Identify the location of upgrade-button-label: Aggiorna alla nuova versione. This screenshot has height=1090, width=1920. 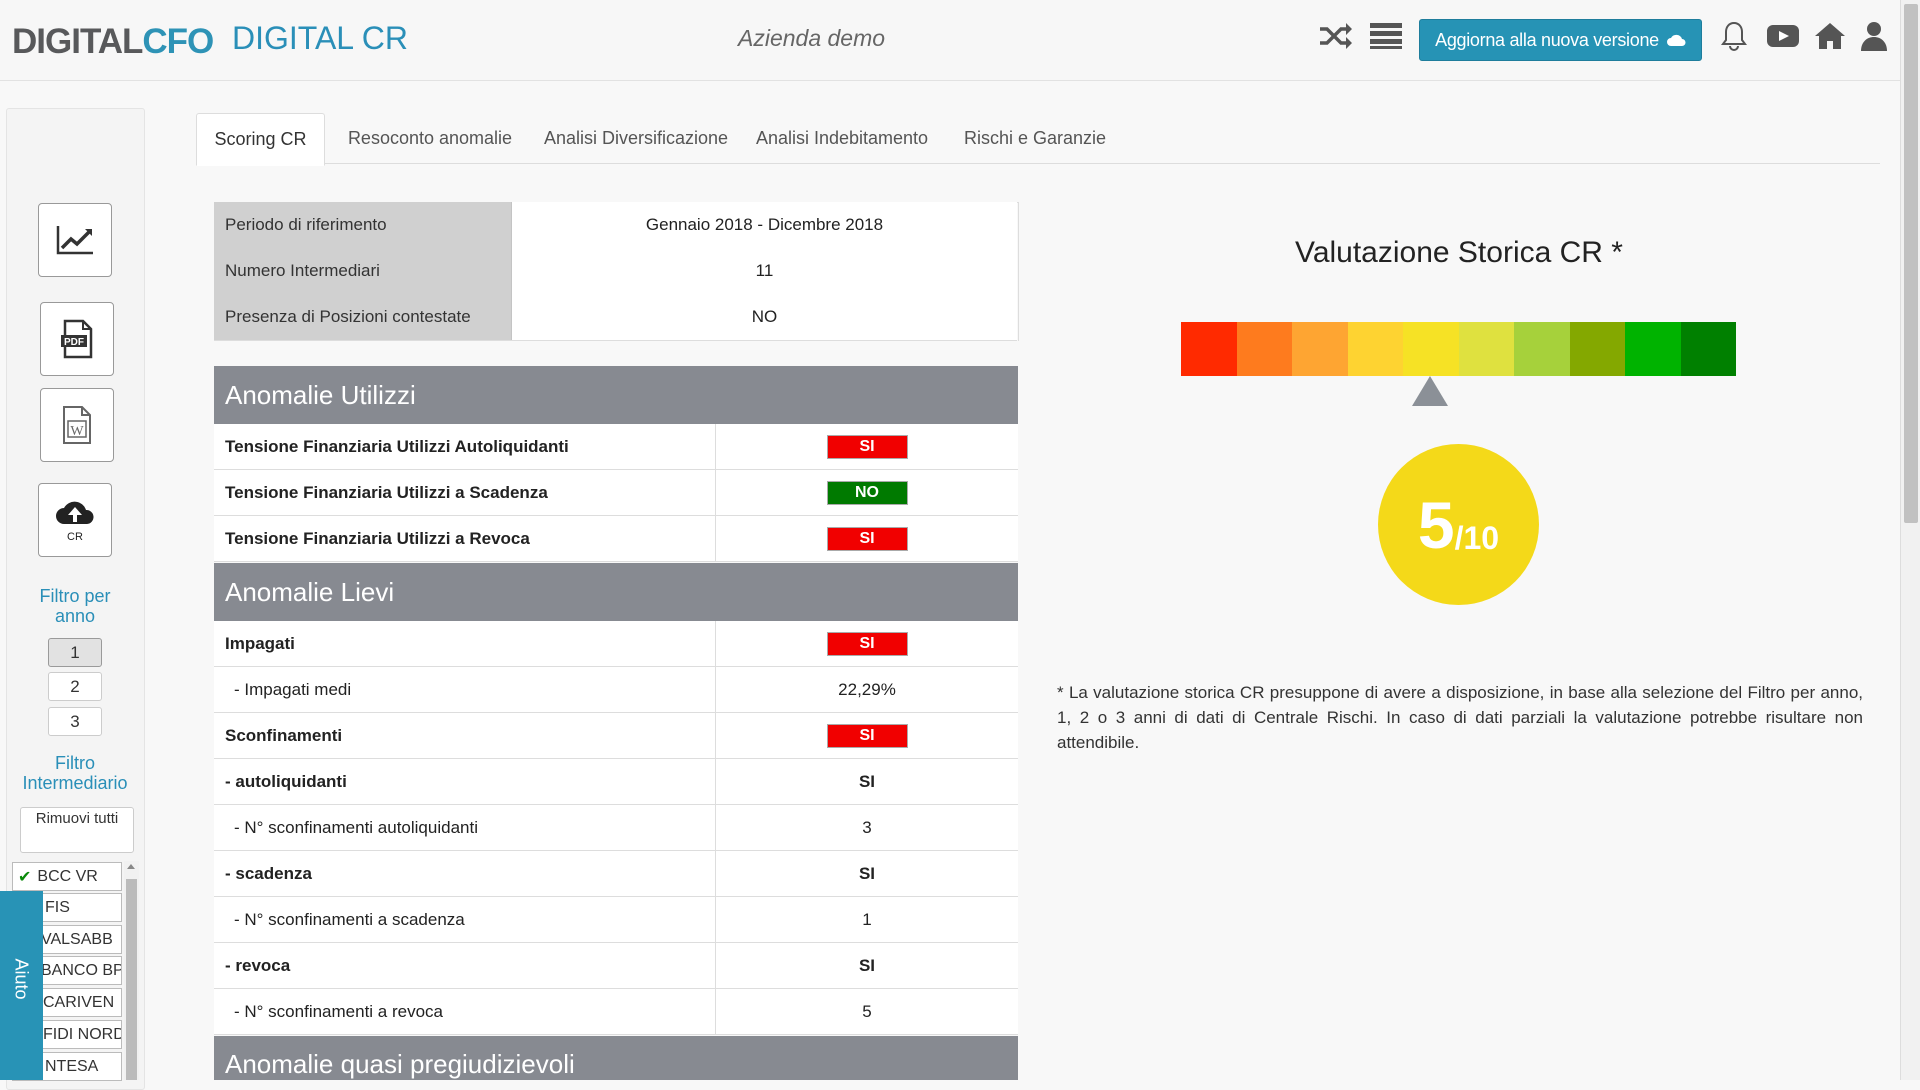
(1547, 39).